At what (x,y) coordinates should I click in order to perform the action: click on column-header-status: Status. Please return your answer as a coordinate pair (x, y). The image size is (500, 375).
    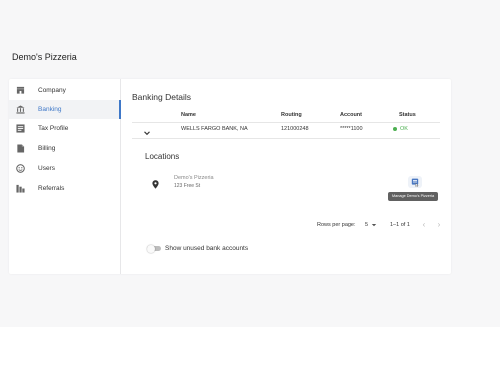
    Looking at the image, I should click on (407, 115).